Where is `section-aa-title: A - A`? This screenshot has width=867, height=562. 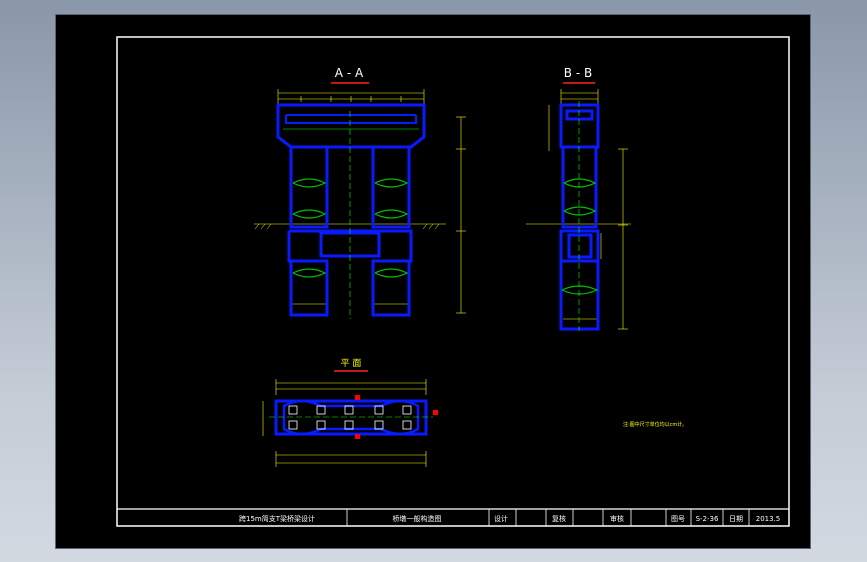 section-aa-title: A - A is located at coordinates (349, 73).